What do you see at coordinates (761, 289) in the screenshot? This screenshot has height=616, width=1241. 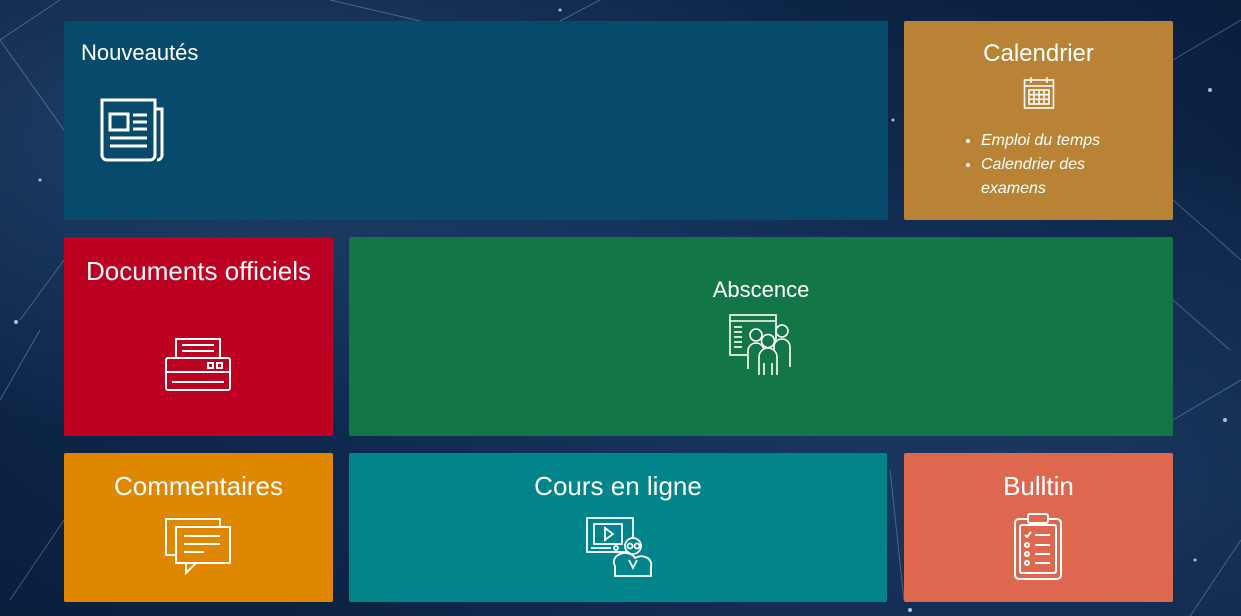 I see `tile-absence-title: Abscence` at bounding box center [761, 289].